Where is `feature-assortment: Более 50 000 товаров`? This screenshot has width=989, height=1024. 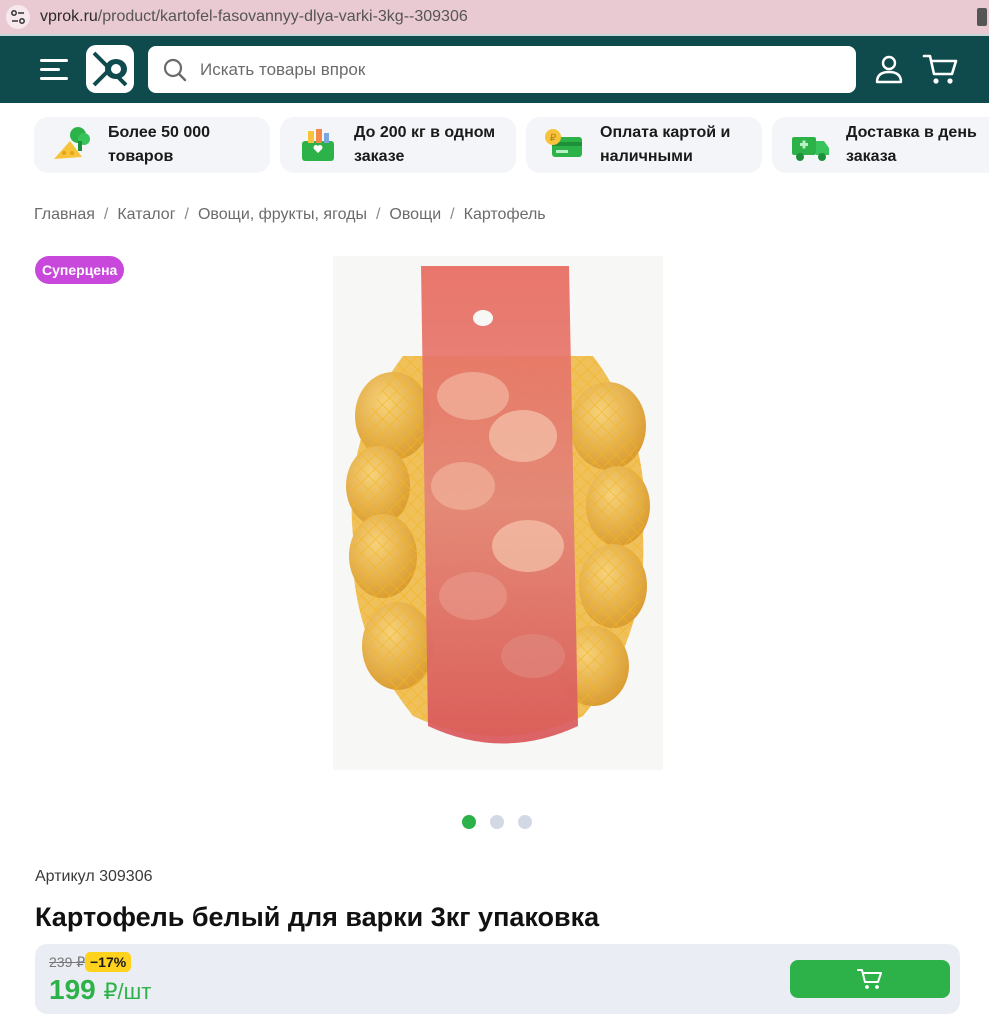 feature-assortment: Более 50 000 товаров is located at coordinates (152, 145).